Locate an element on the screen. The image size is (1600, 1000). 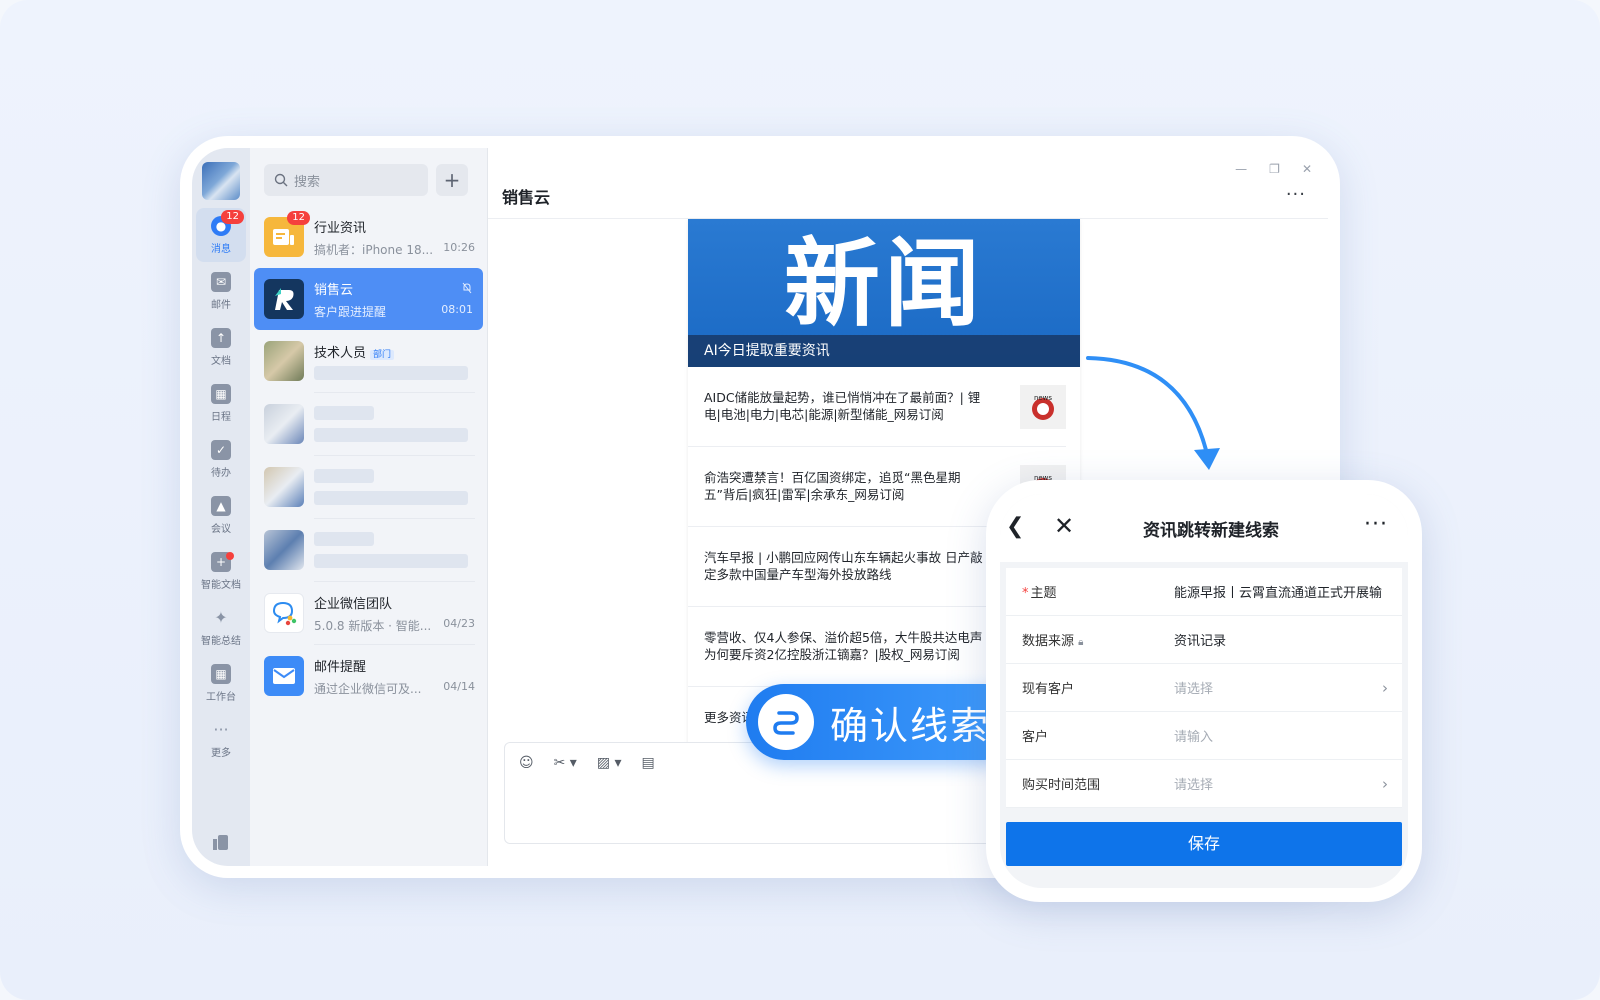
grid-apps-icon: ▦ is located at coordinates (221, 673).